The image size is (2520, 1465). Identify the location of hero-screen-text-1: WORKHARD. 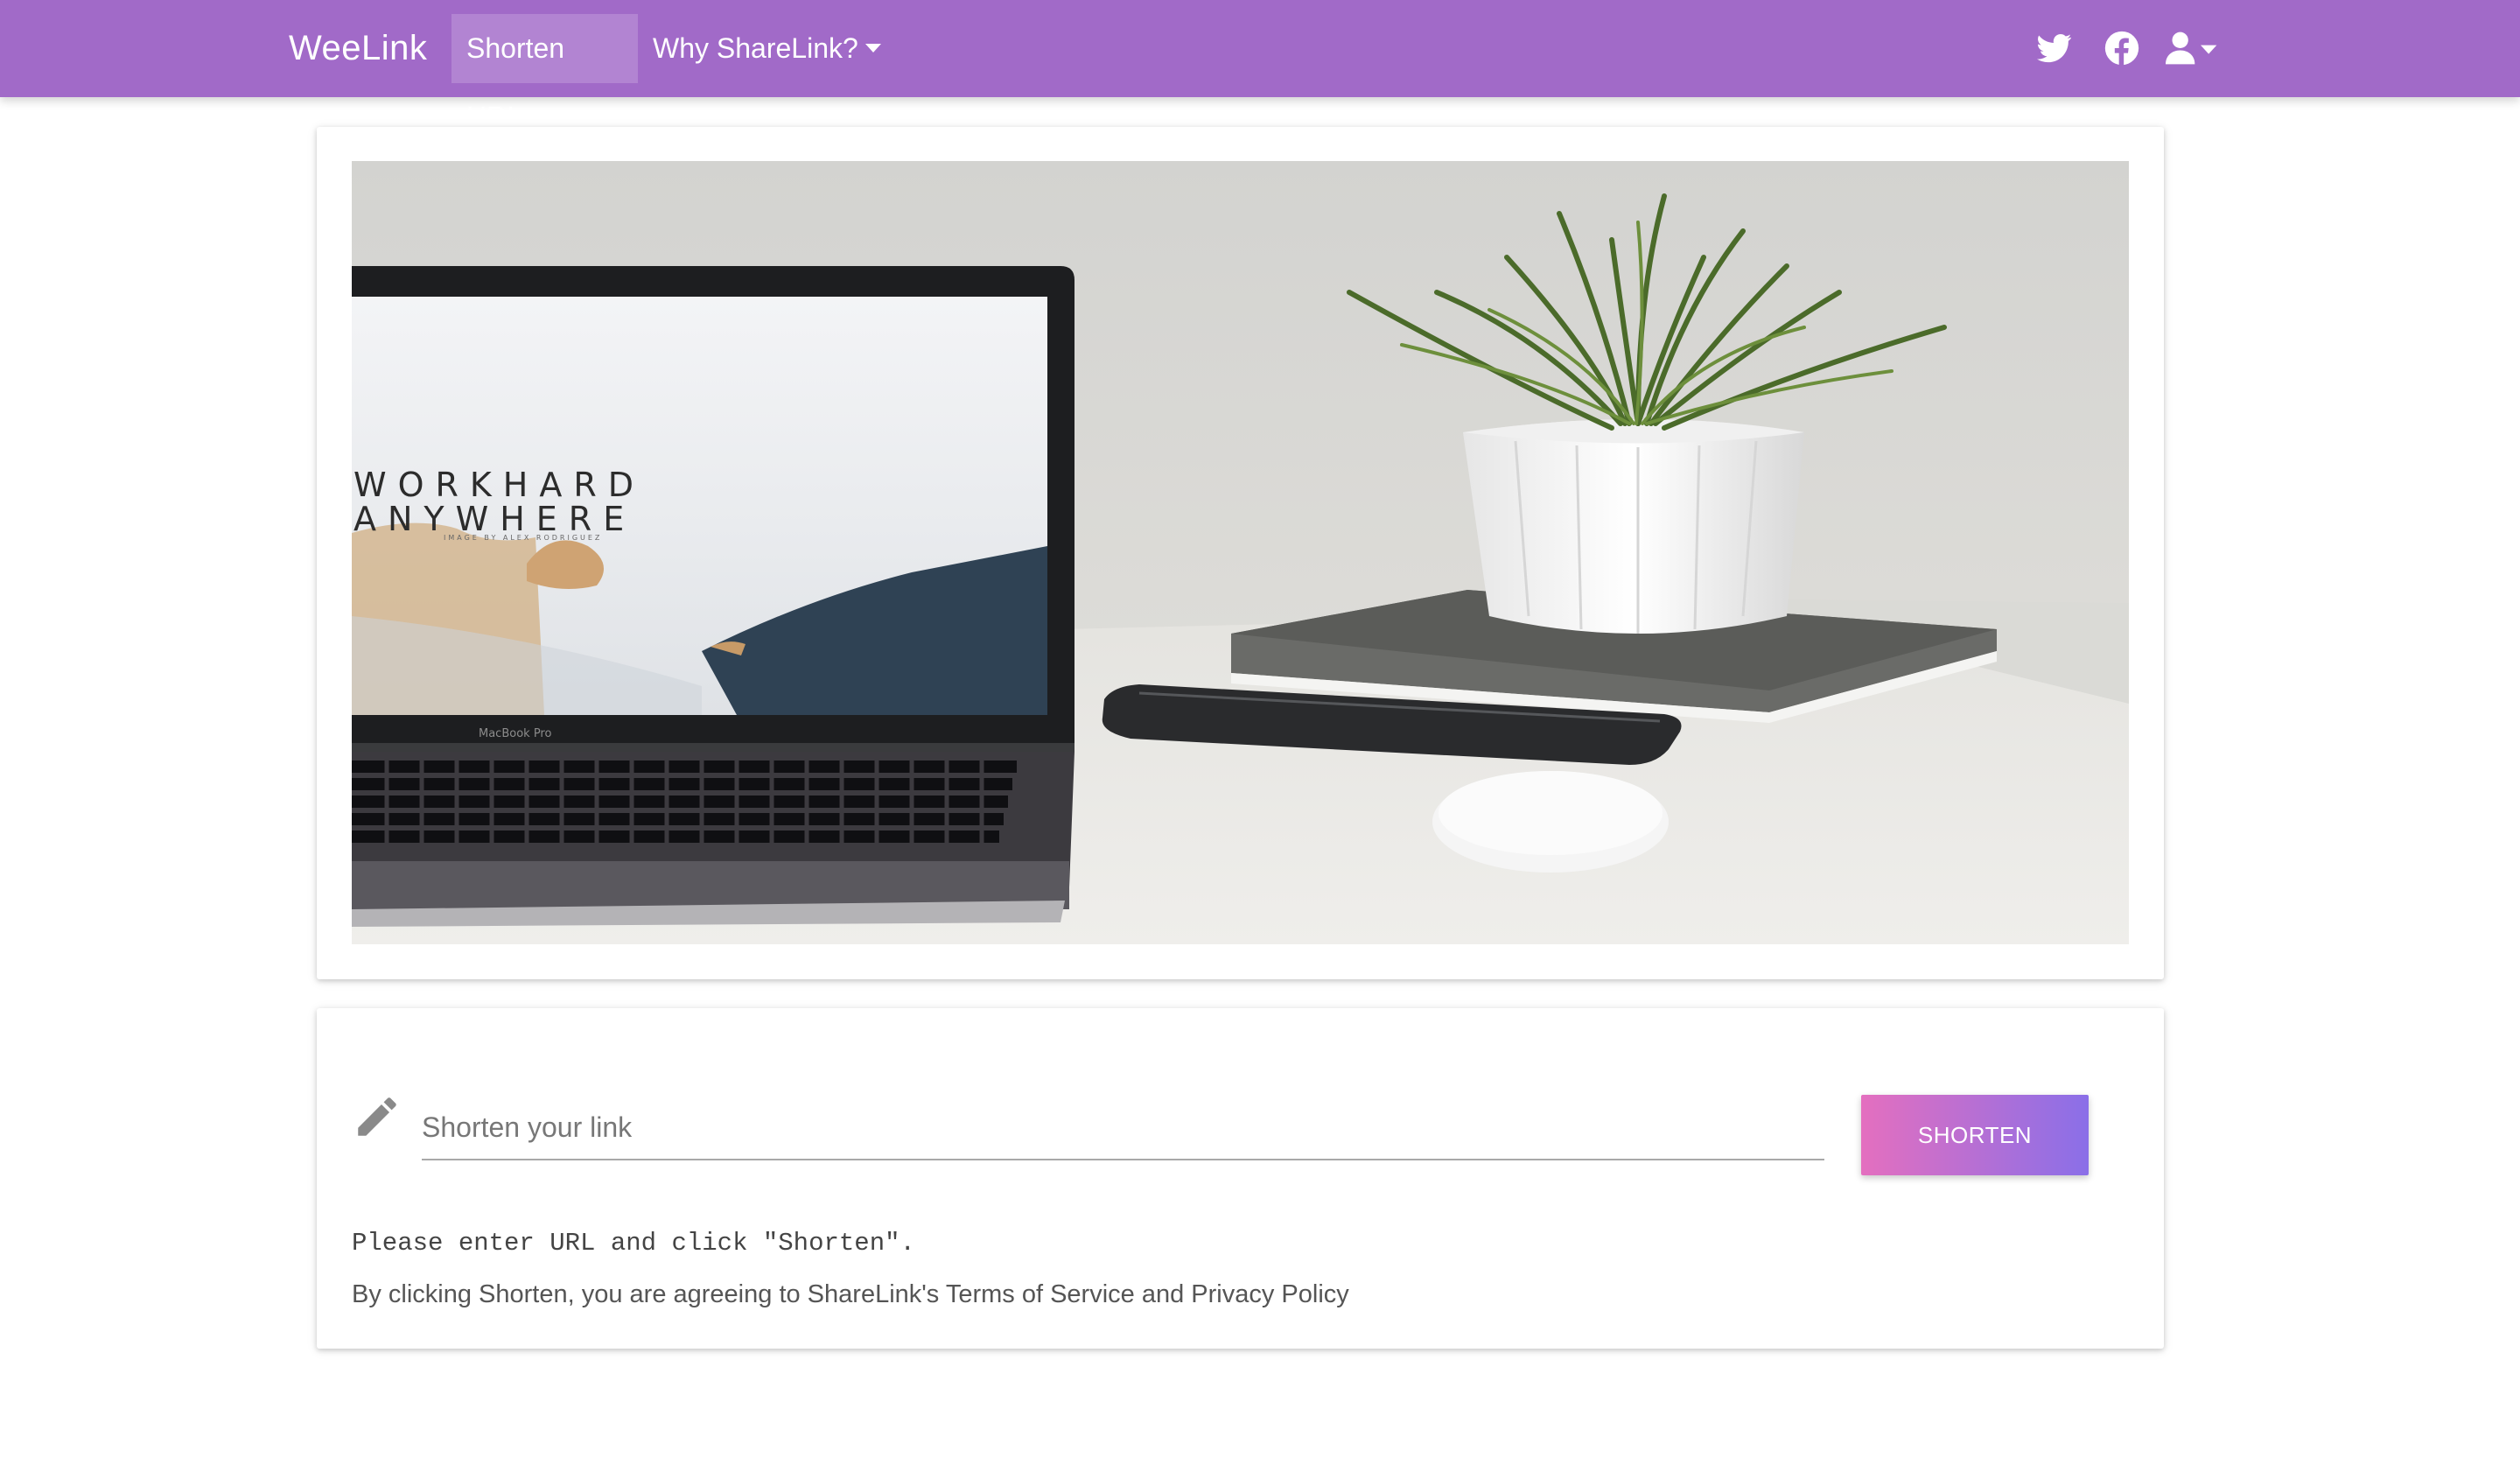
(499, 485).